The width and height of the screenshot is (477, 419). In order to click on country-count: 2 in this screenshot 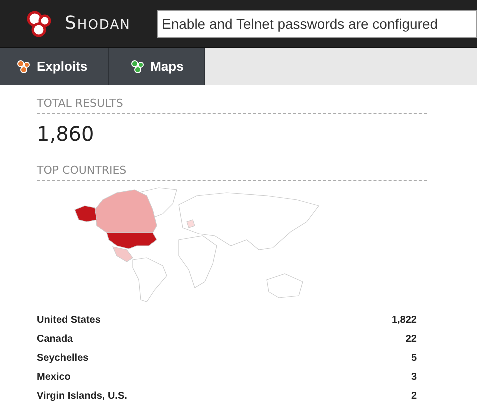, I will do `click(414, 396)`.